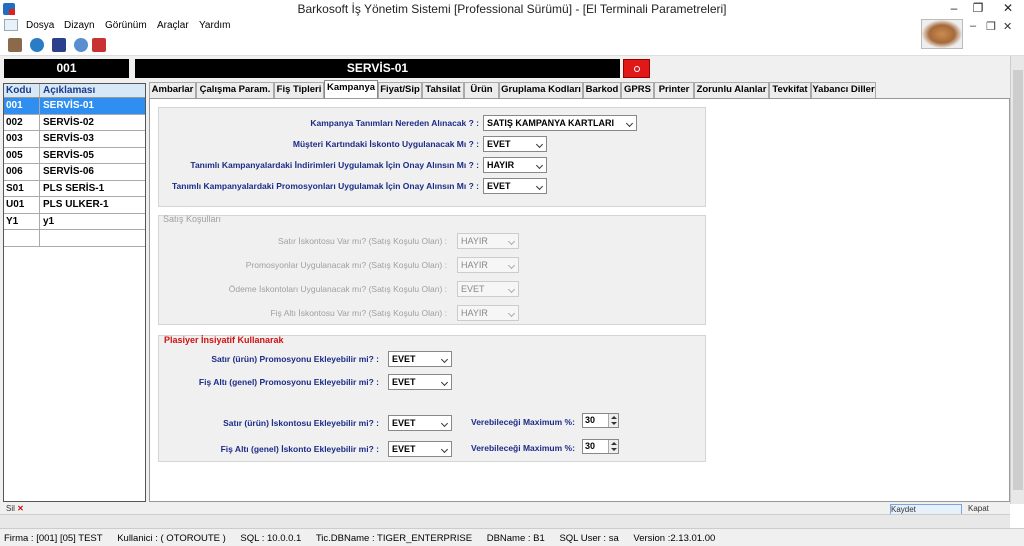  I want to click on mdi-close-button: ✕, so click(1007, 26).